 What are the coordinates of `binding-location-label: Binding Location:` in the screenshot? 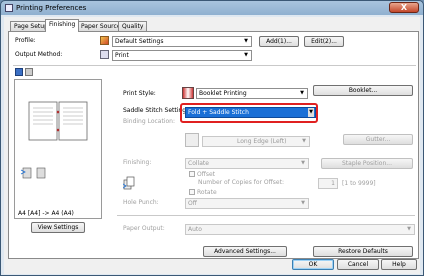 It's located at (149, 121).